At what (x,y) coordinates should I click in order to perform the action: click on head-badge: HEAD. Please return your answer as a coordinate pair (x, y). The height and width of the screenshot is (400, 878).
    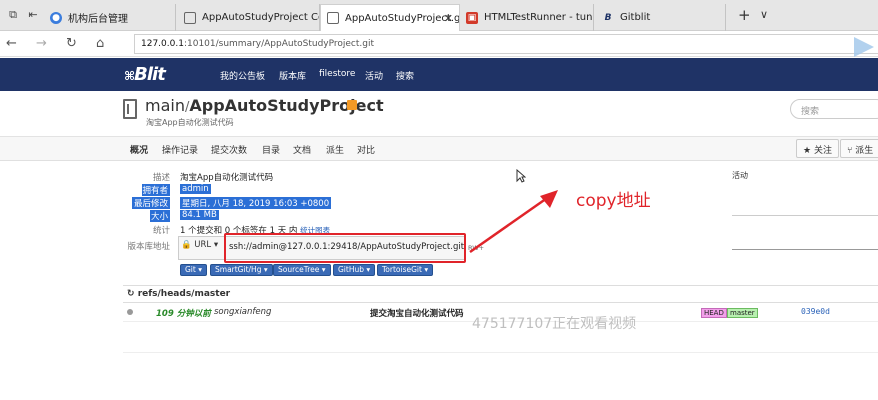
    Looking at the image, I should click on (714, 313).